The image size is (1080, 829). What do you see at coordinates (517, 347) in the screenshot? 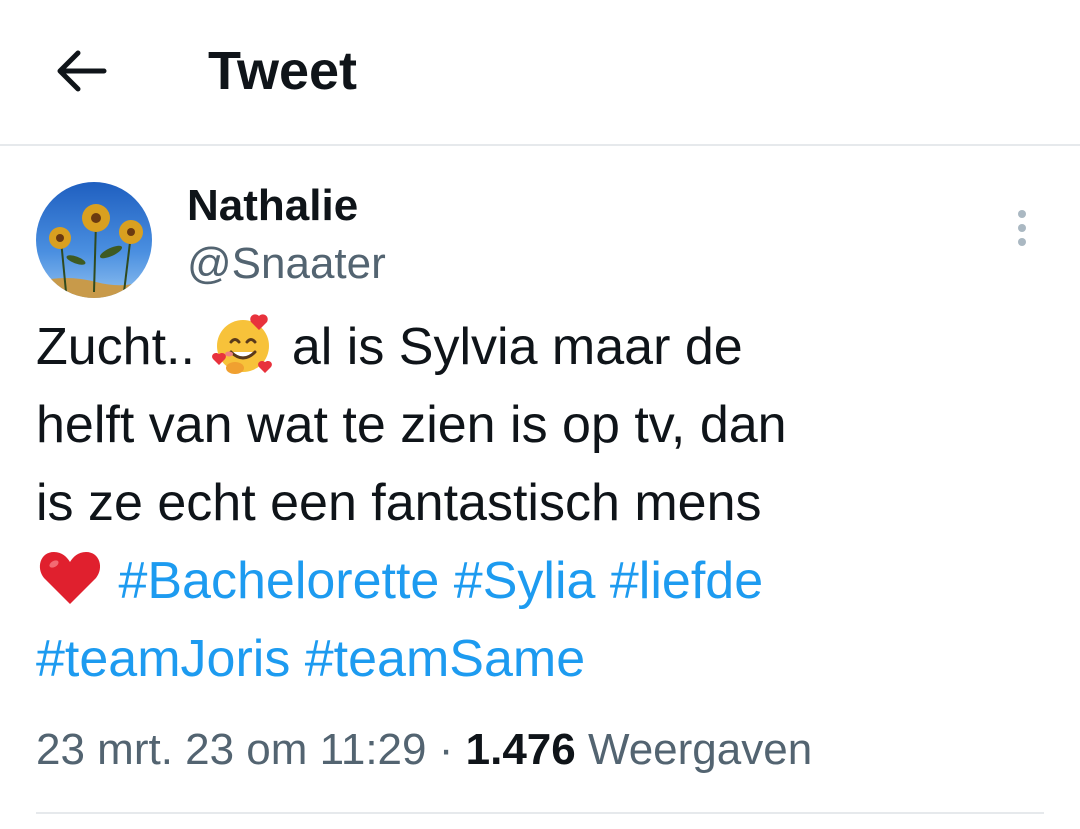
I see `tweet-text-part: al is Sylvia maar de` at bounding box center [517, 347].